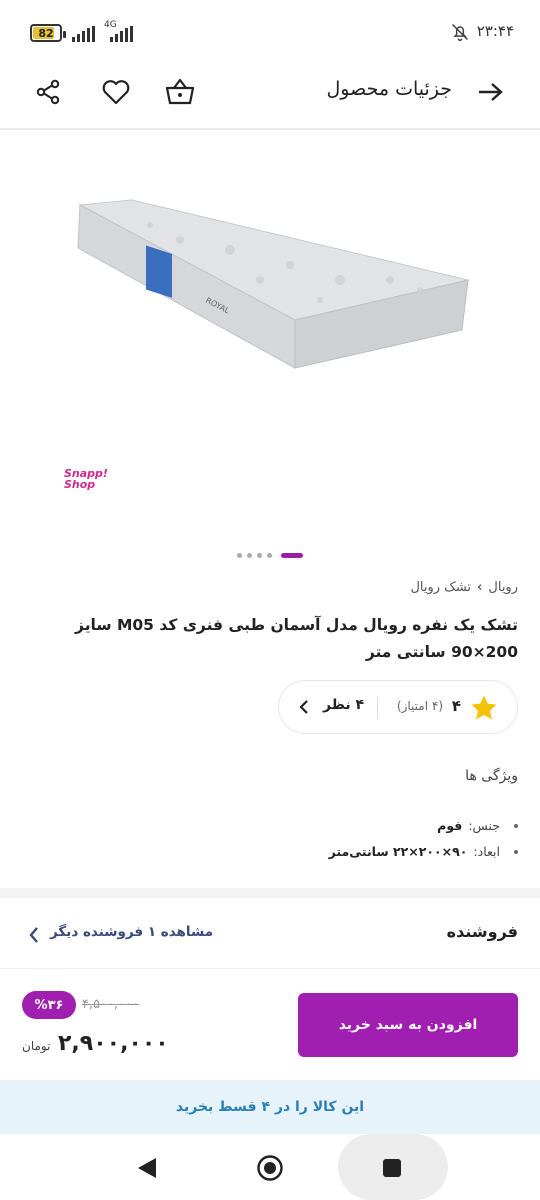  What do you see at coordinates (408, 1025) in the screenshot?
I see `add-to-cart-button: افزودن به سبد خرید` at bounding box center [408, 1025].